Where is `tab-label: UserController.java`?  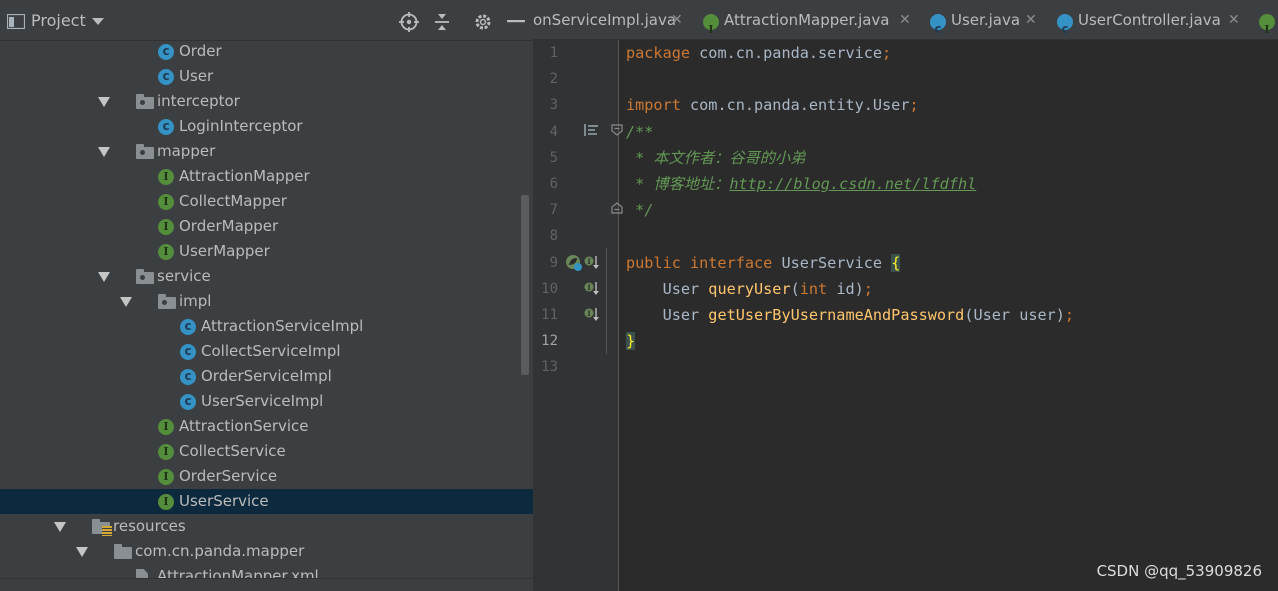 tab-label: UserController.java is located at coordinates (1149, 20).